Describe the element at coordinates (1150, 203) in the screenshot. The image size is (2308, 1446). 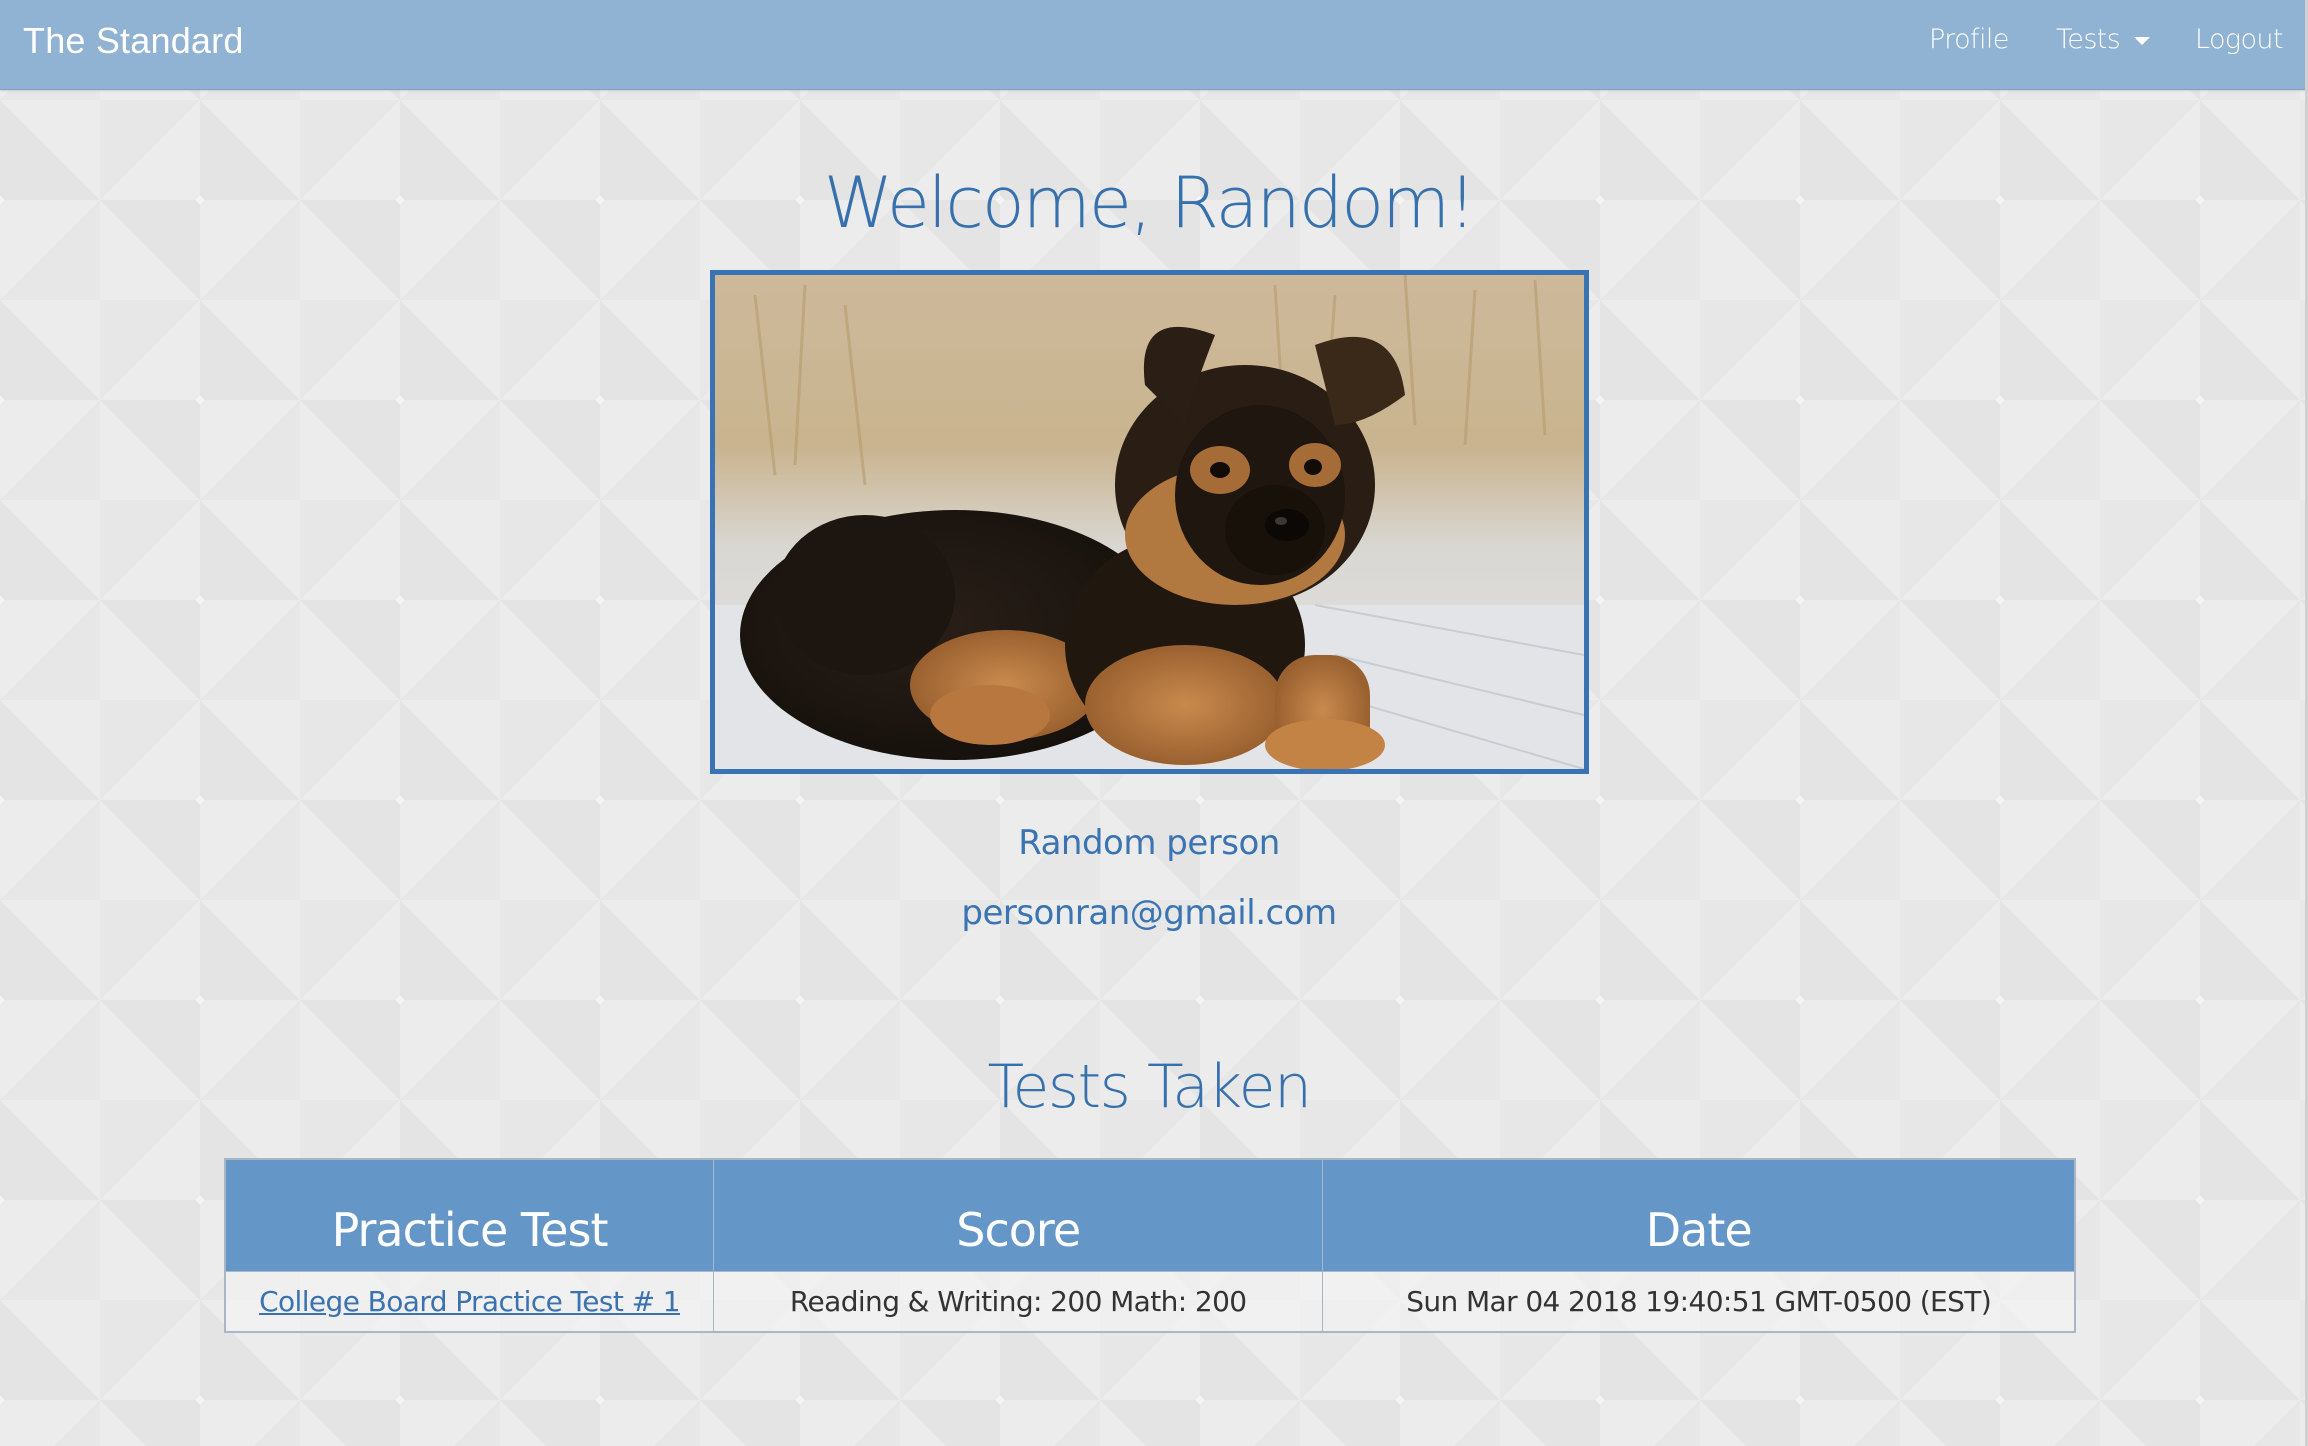
I see `welcome-heading: Welcome, Random!` at that location.